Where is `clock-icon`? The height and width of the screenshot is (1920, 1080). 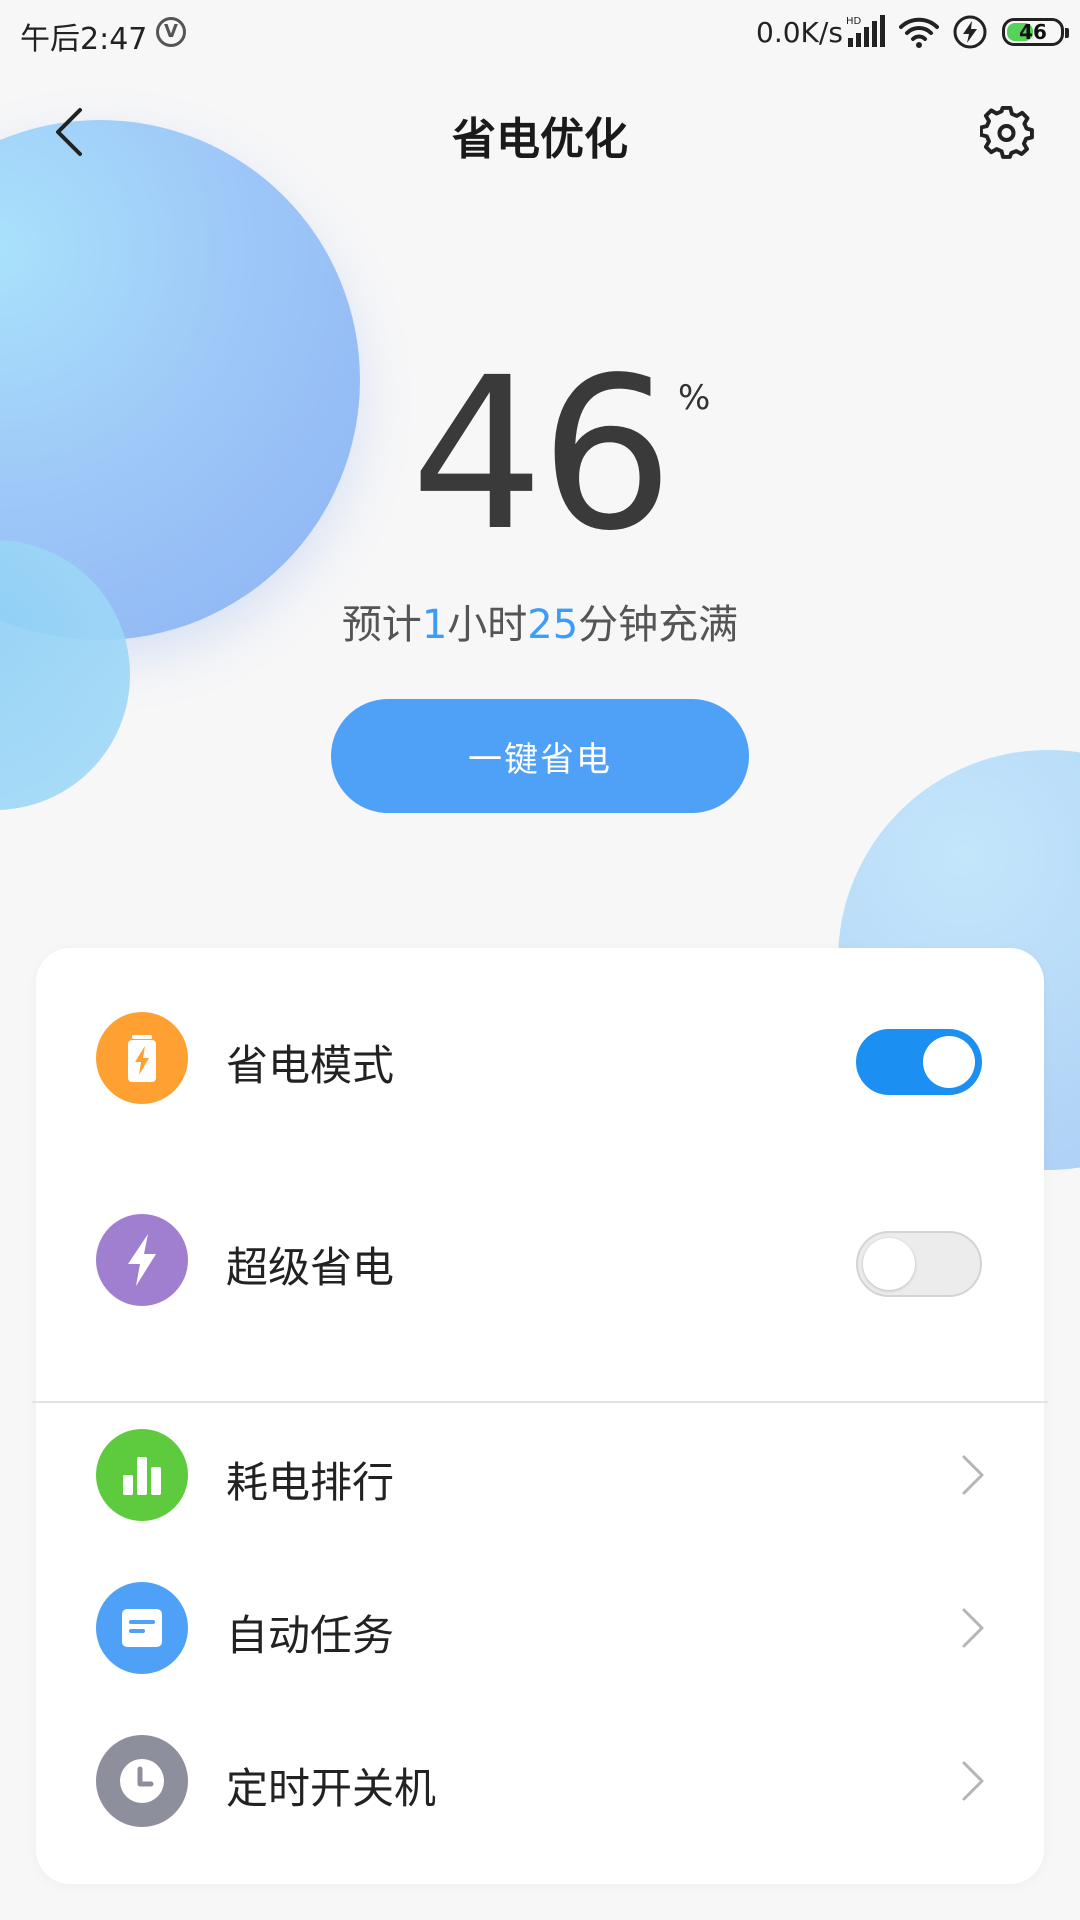
clock-icon is located at coordinates (142, 1781).